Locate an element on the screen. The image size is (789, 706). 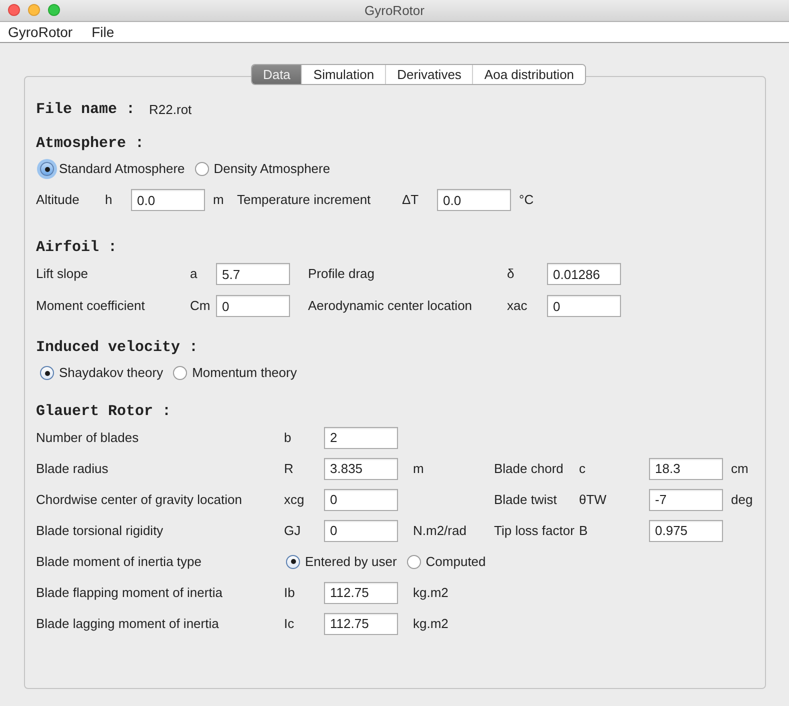
symbol-label: Ic is located at coordinates (290, 623).